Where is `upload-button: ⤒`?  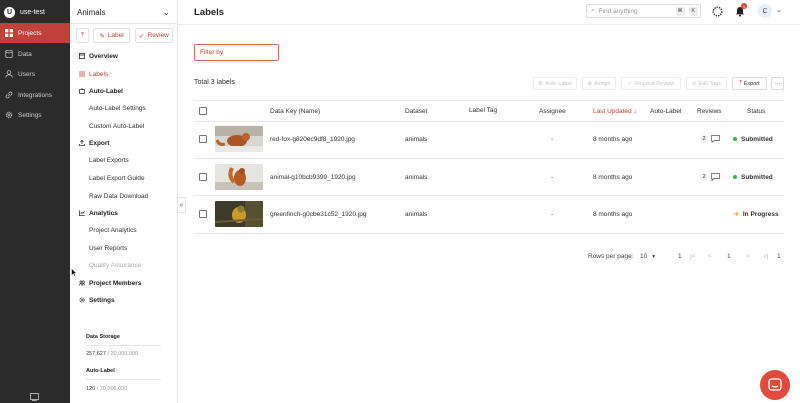
upload-button: ⤒ is located at coordinates (82, 35).